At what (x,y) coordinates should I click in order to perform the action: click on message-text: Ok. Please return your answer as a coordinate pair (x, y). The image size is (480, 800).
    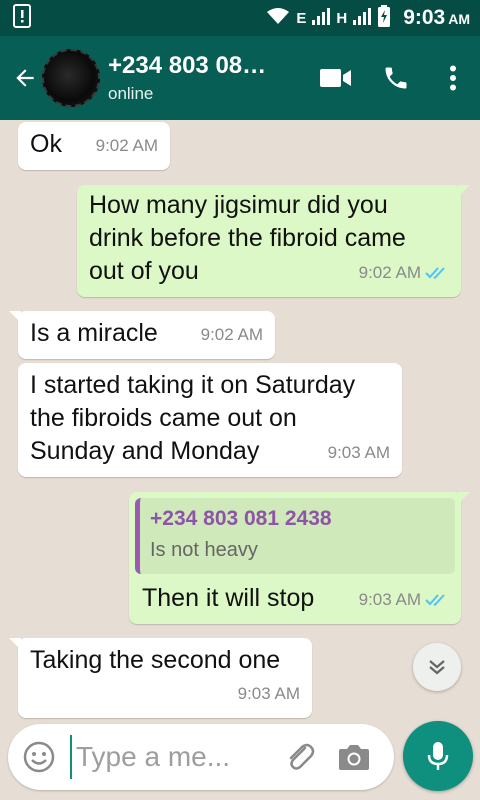
    Looking at the image, I should click on (46, 144).